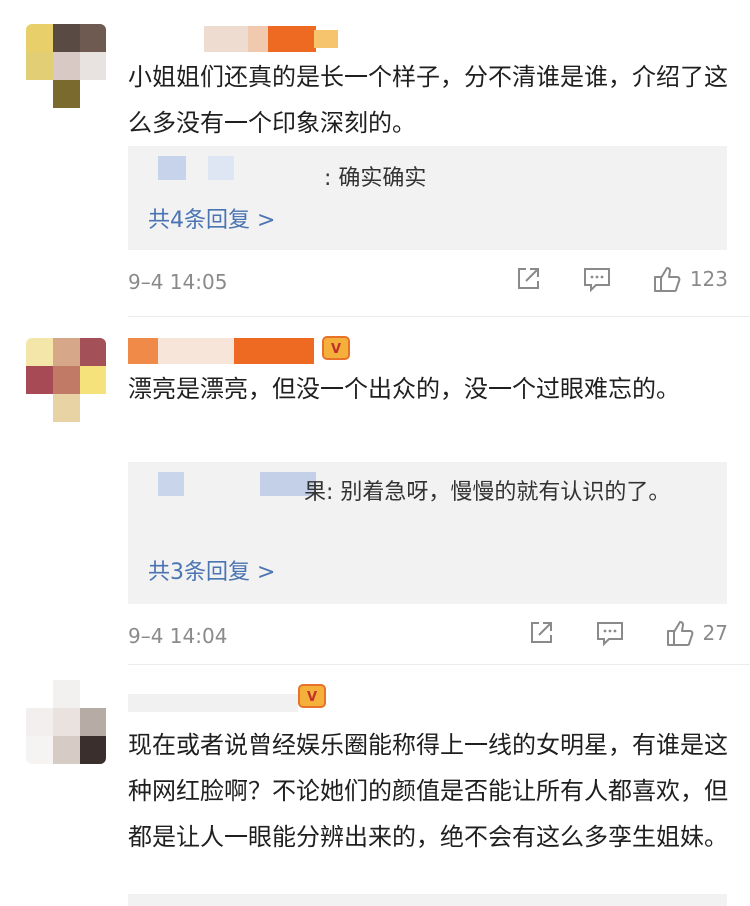 Image resolution: width=750 pixels, height=906 pixels. I want to click on comment-text: 小姐姐们还真的是长一个样子，分不清谁是谁，介绍了这么多没有一个印象深刻的。, so click(428, 100).